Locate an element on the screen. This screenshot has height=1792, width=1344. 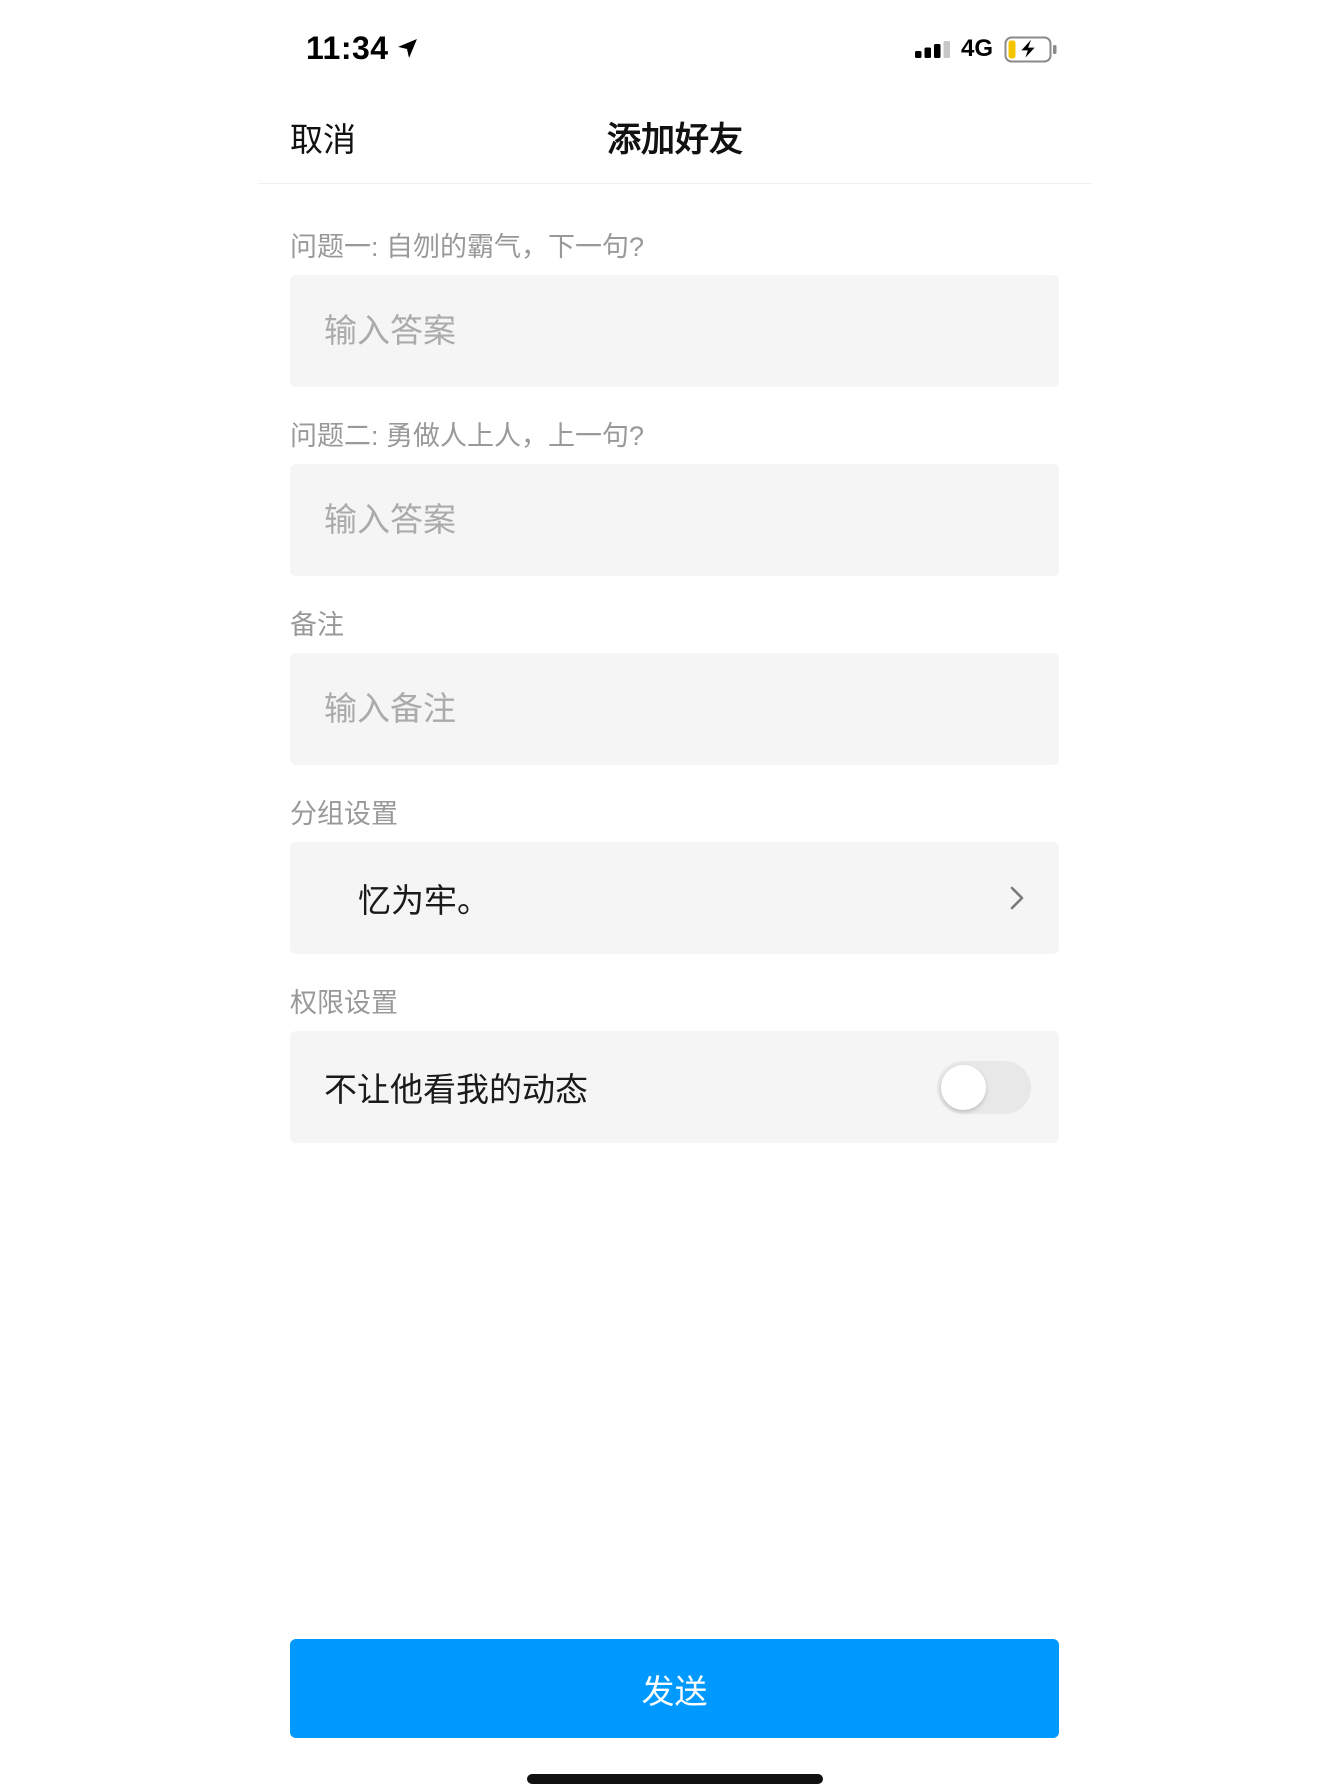
question1-card is located at coordinates (674, 331).